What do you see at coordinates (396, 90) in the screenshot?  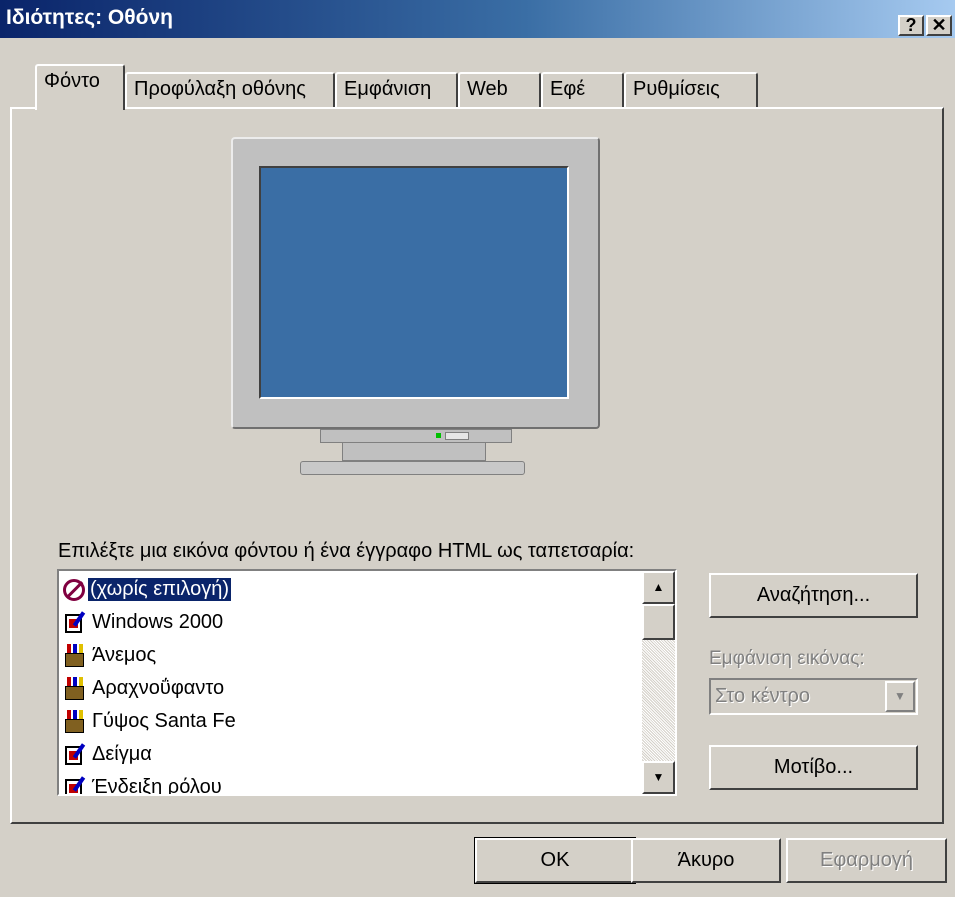 I see `tab-appearance: Εμφάνιση` at bounding box center [396, 90].